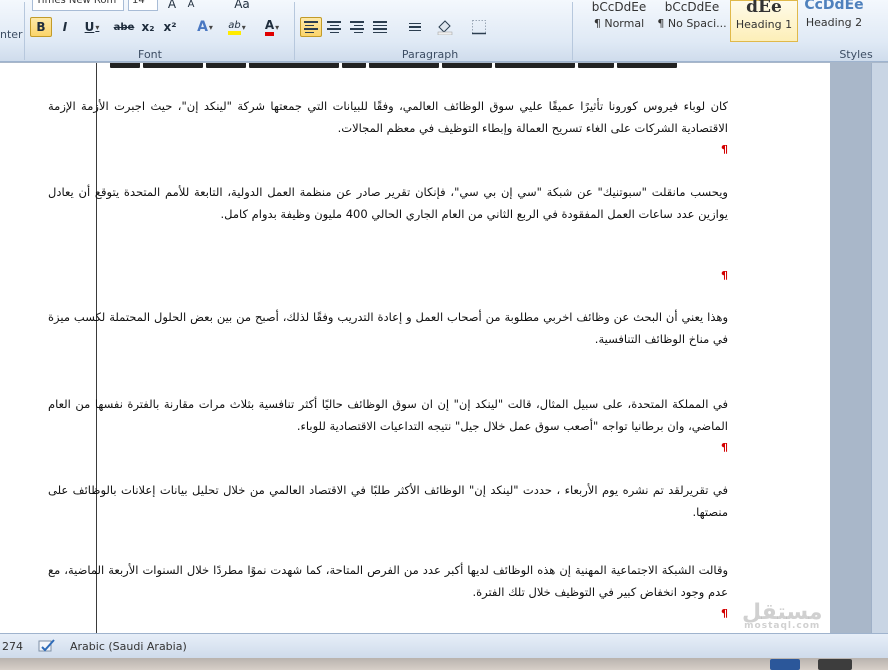 Image resolution: width=888 pixels, height=670 pixels. Describe the element at coordinates (148, 27) in the screenshot. I see `subscript-button: x₂` at that location.